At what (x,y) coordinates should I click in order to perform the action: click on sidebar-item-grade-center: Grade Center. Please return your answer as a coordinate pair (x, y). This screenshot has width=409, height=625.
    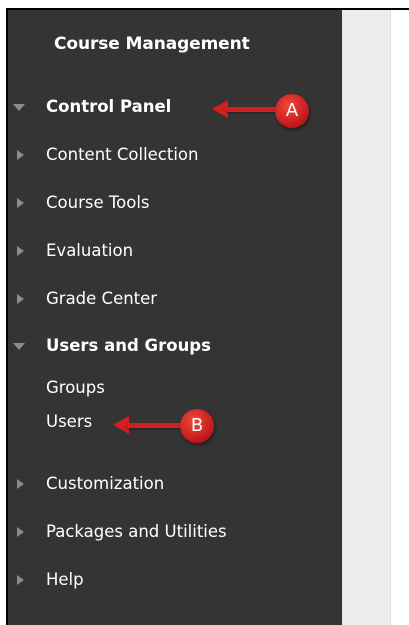
    Looking at the image, I should click on (167, 299).